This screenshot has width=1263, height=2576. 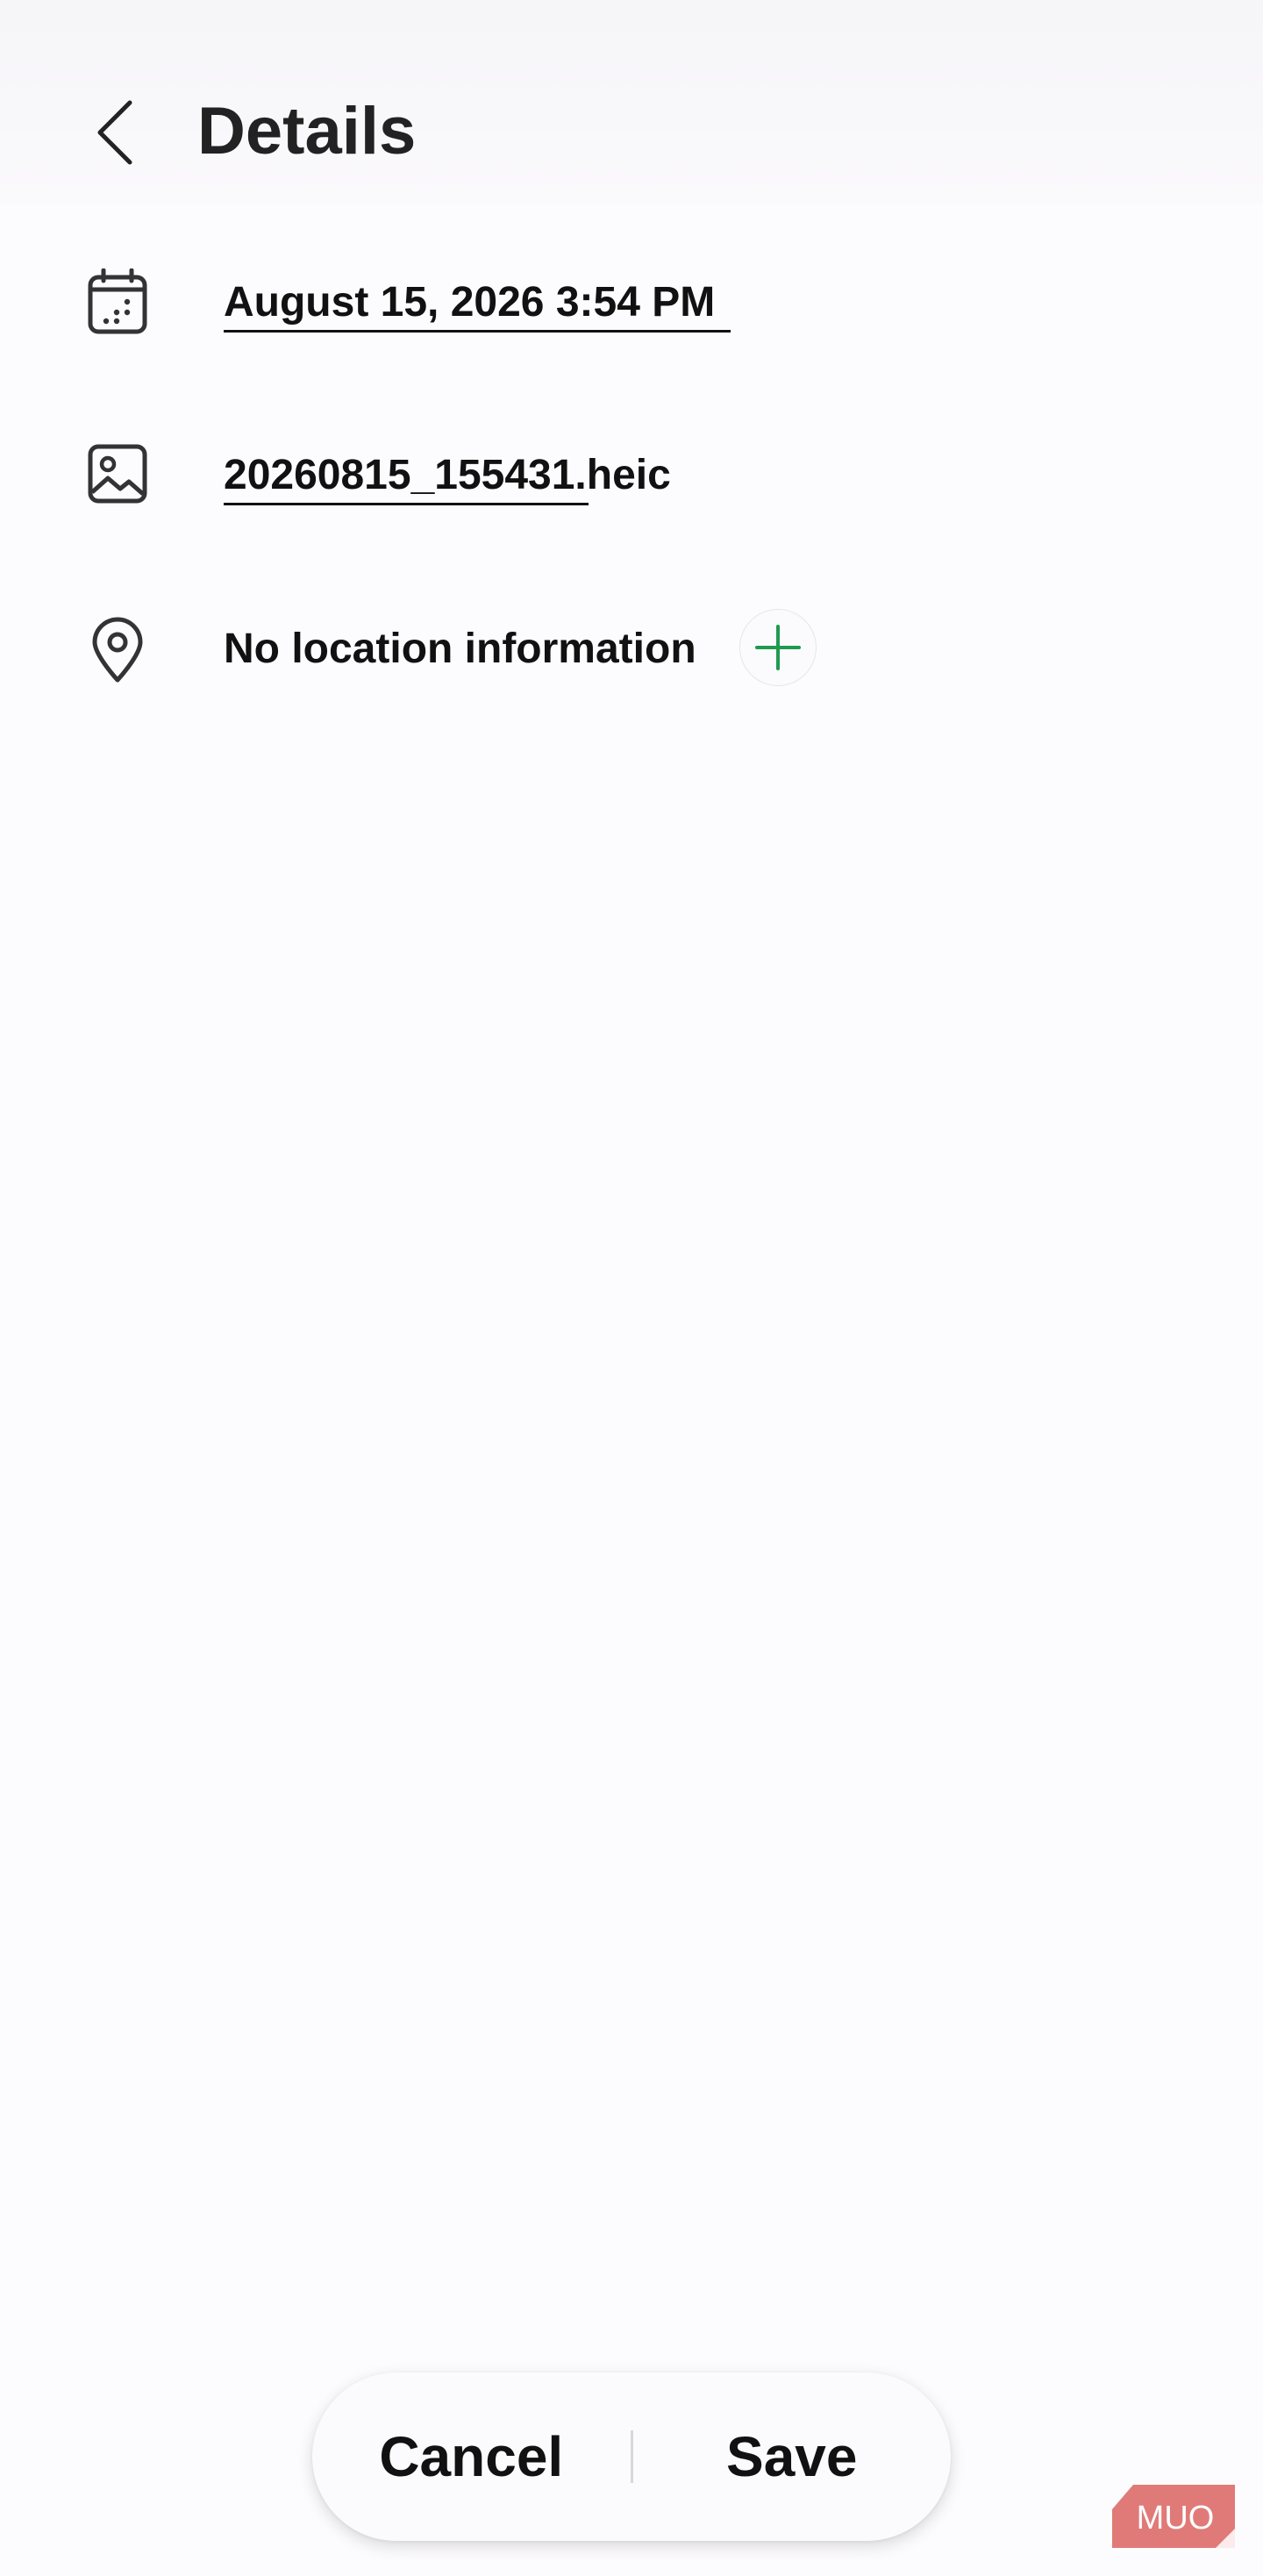 I want to click on back-button, so click(x=114, y=132).